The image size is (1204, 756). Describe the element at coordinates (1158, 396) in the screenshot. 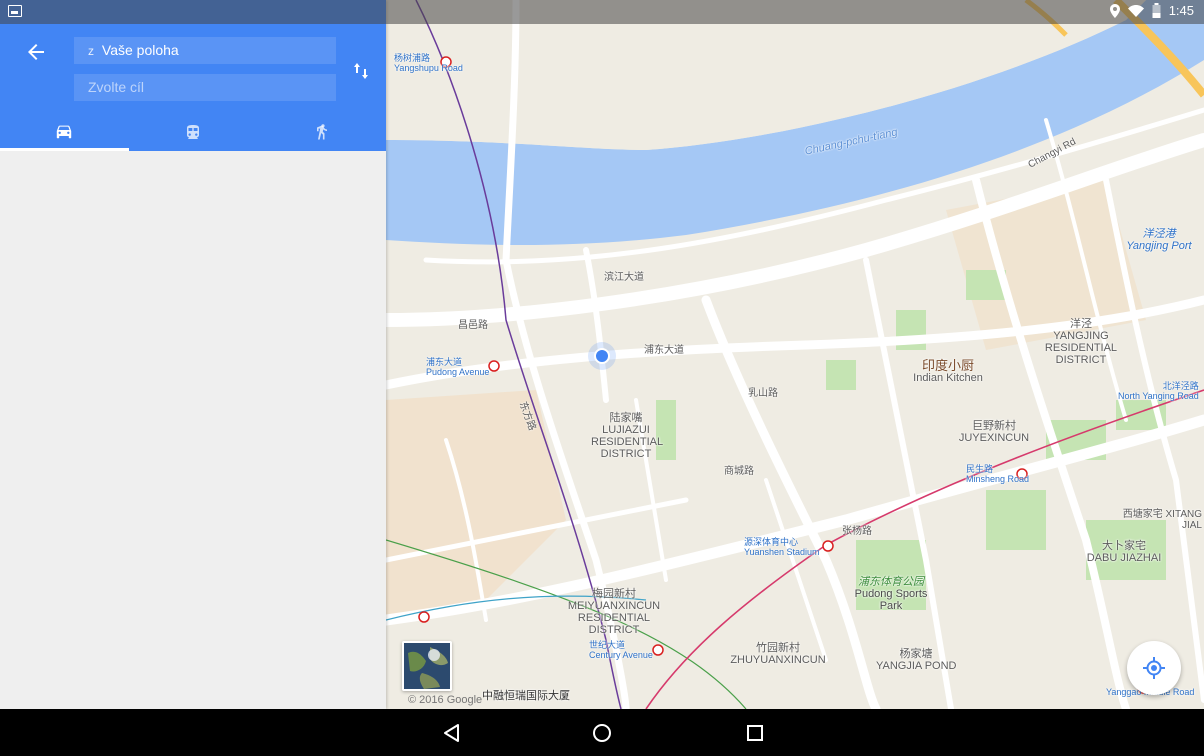

I see `map-label-north-yanggao-en: North Yanging Road` at that location.